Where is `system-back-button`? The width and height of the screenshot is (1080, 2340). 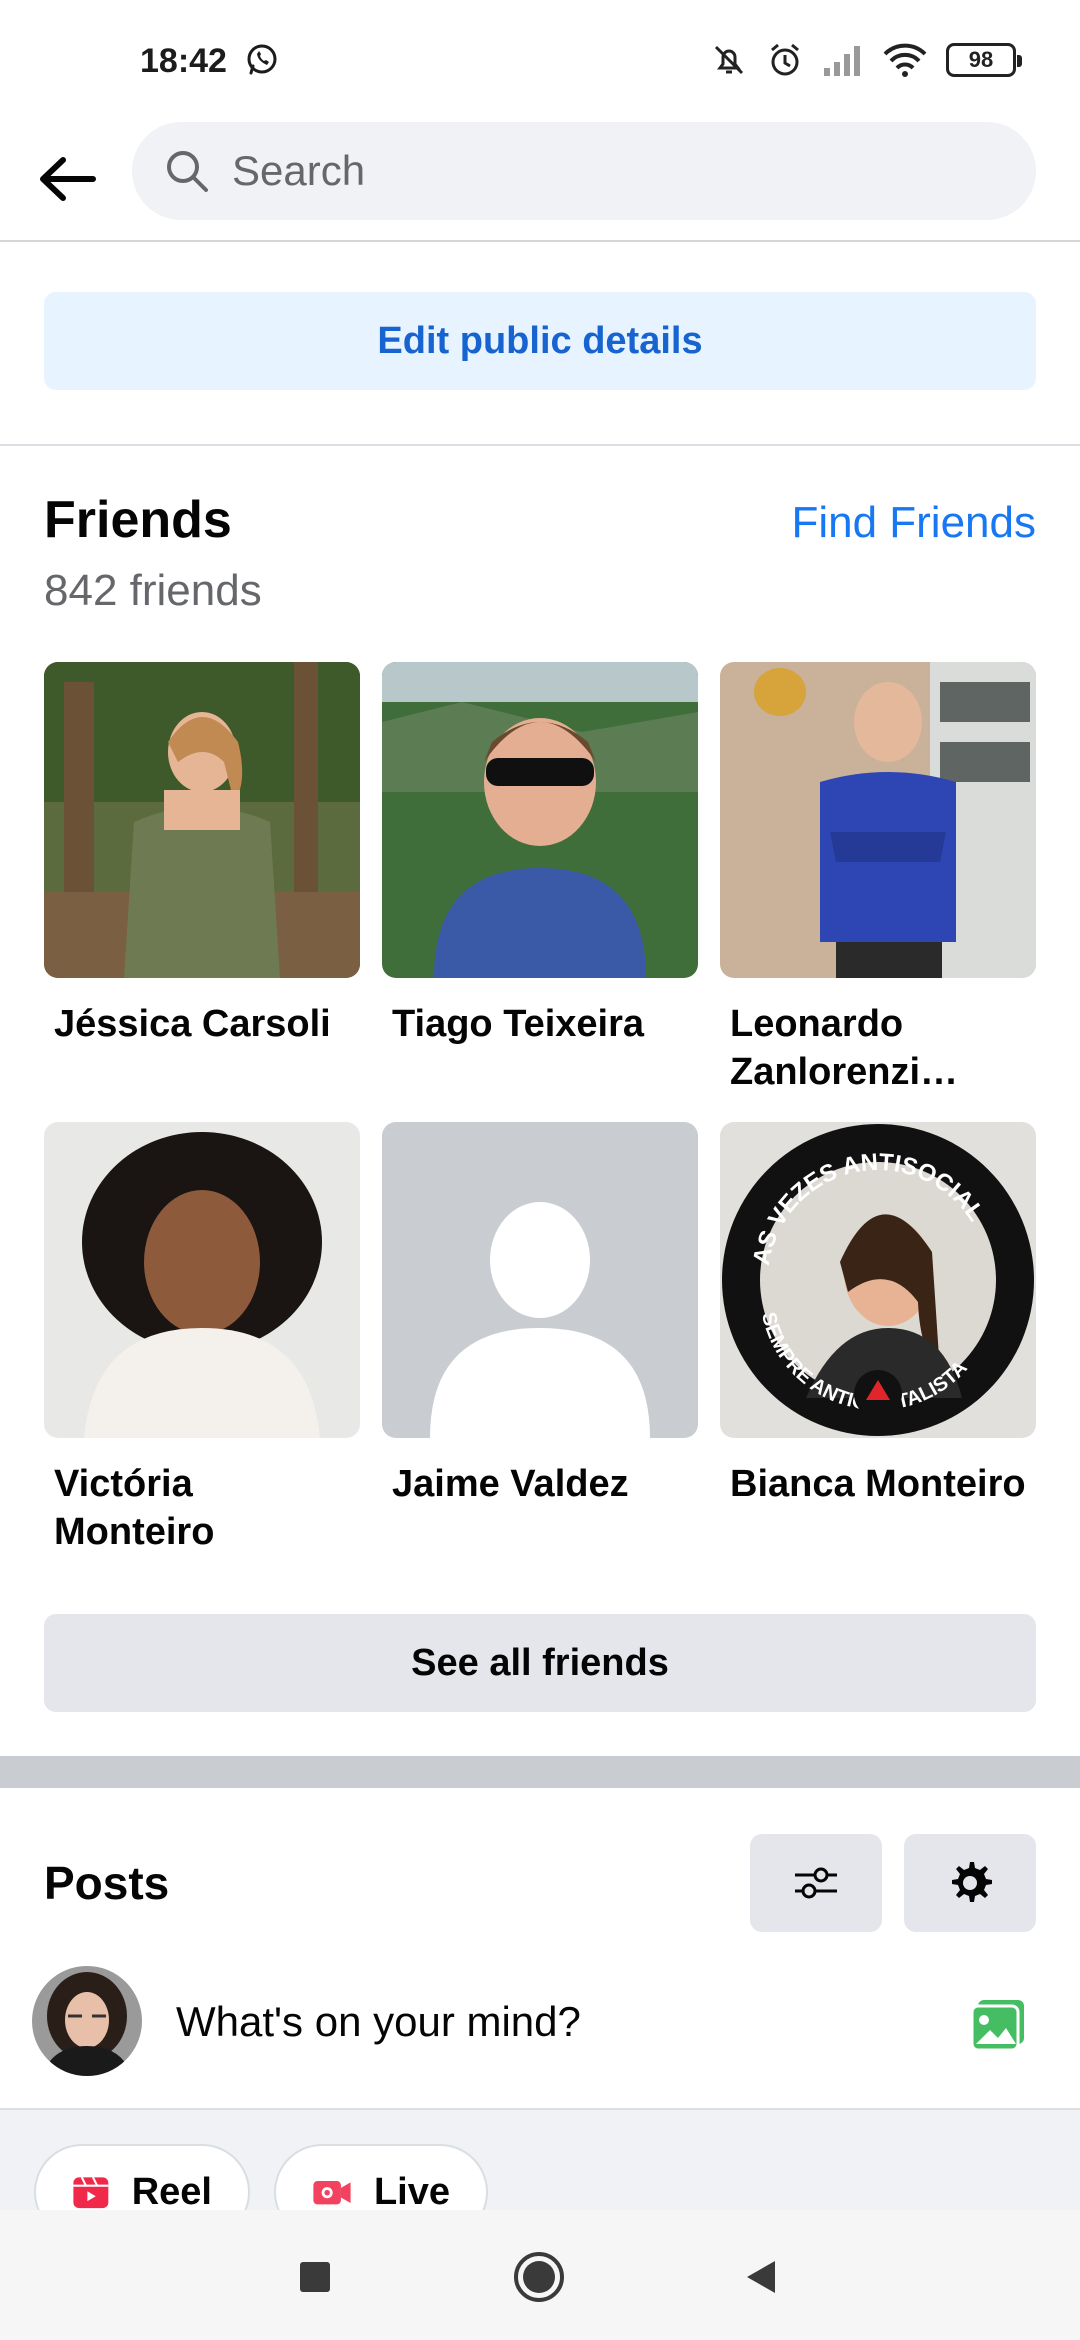
system-back-button is located at coordinates (761, 2277).